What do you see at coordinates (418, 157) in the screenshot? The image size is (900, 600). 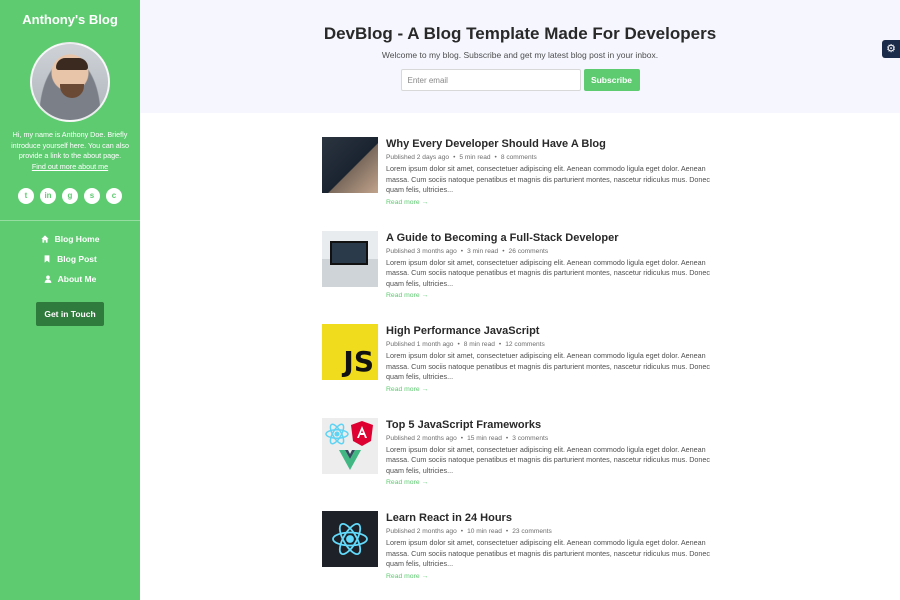 I see `post-date: Published 2 days ago` at bounding box center [418, 157].